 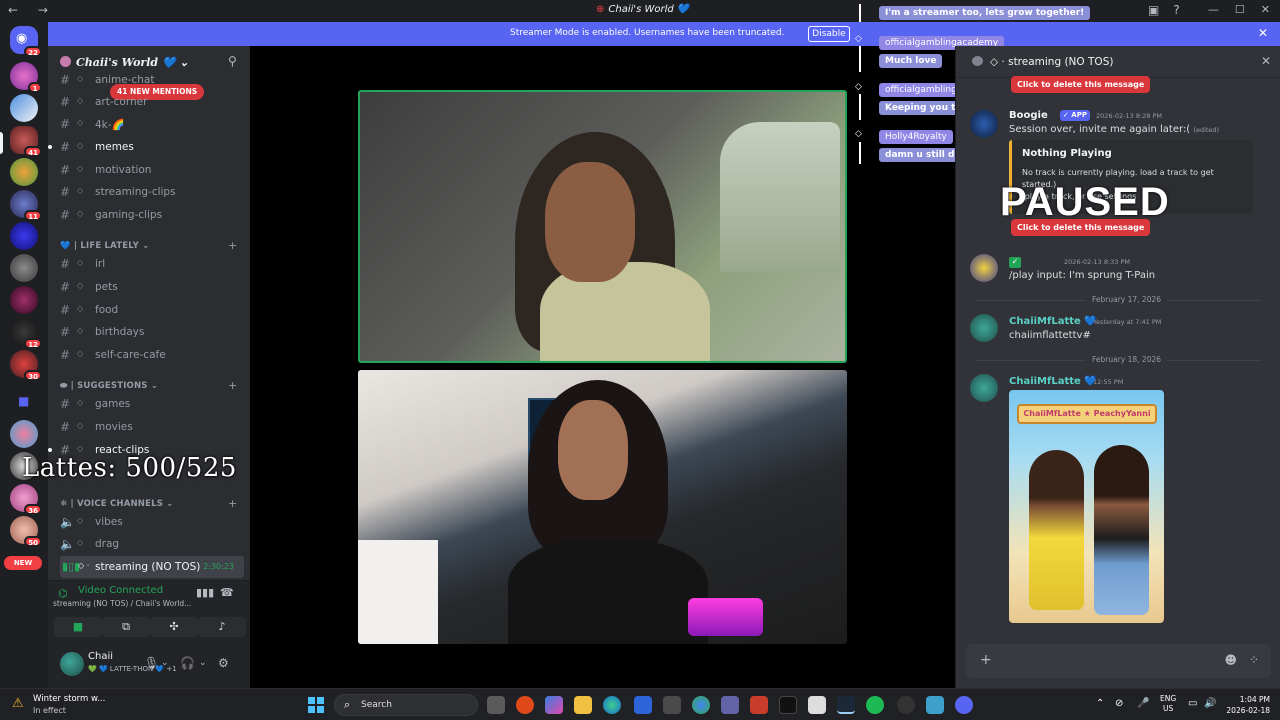 I want to click on channel-memes: # ◇ memes, so click(x=146, y=147).